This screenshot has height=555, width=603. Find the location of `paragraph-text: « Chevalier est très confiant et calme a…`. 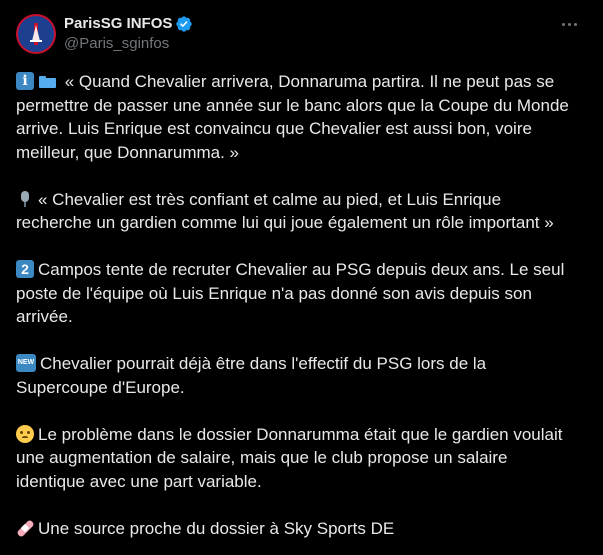

paragraph-text: « Chevalier est très confiant et calme a… is located at coordinates (285, 211).